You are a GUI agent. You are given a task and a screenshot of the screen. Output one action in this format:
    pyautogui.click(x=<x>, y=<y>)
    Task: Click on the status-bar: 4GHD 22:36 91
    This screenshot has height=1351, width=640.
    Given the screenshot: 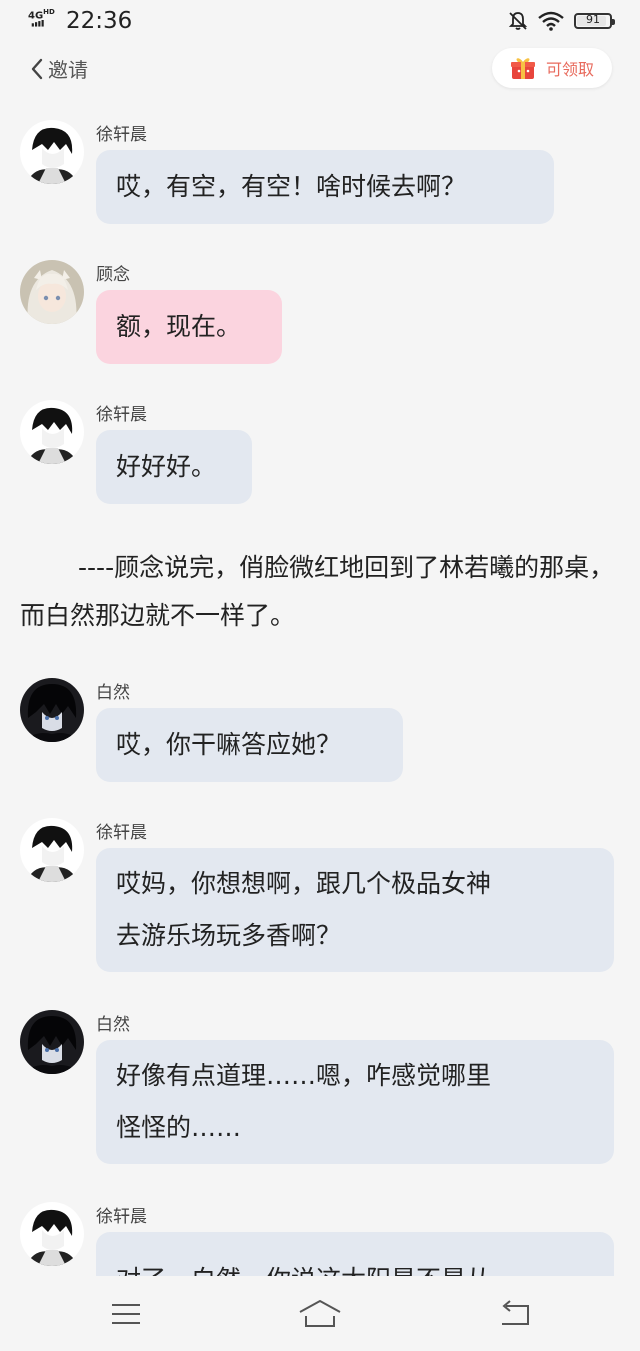 What is the action you would take?
    pyautogui.click(x=320, y=22)
    